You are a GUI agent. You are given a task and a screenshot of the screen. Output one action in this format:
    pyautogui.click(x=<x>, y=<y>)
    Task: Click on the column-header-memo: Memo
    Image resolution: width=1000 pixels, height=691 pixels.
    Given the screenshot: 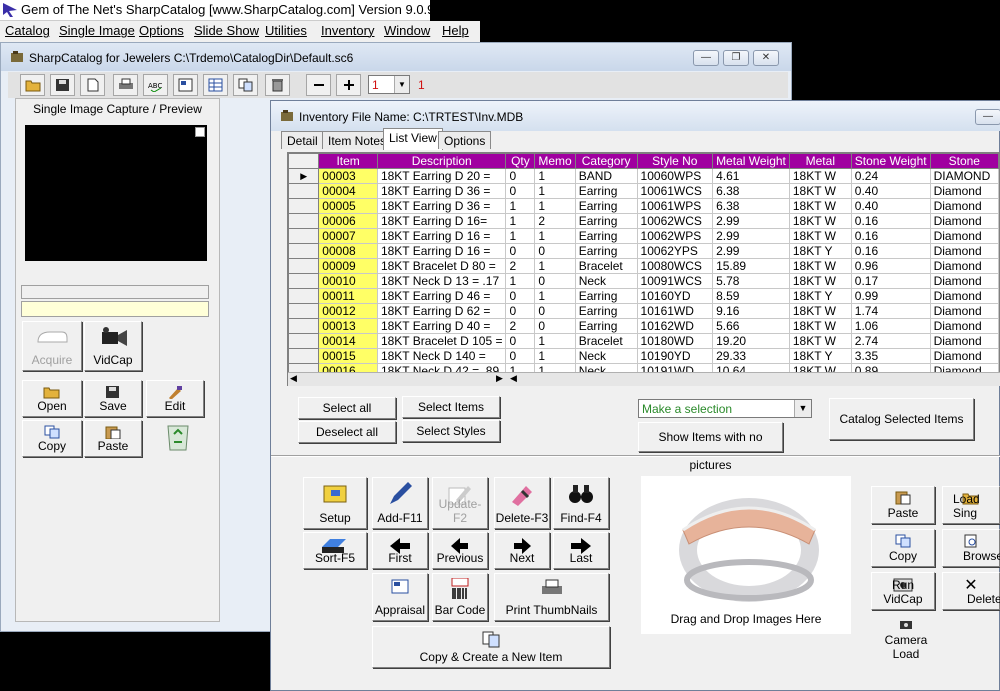 What is the action you would take?
    pyautogui.click(x=555, y=161)
    